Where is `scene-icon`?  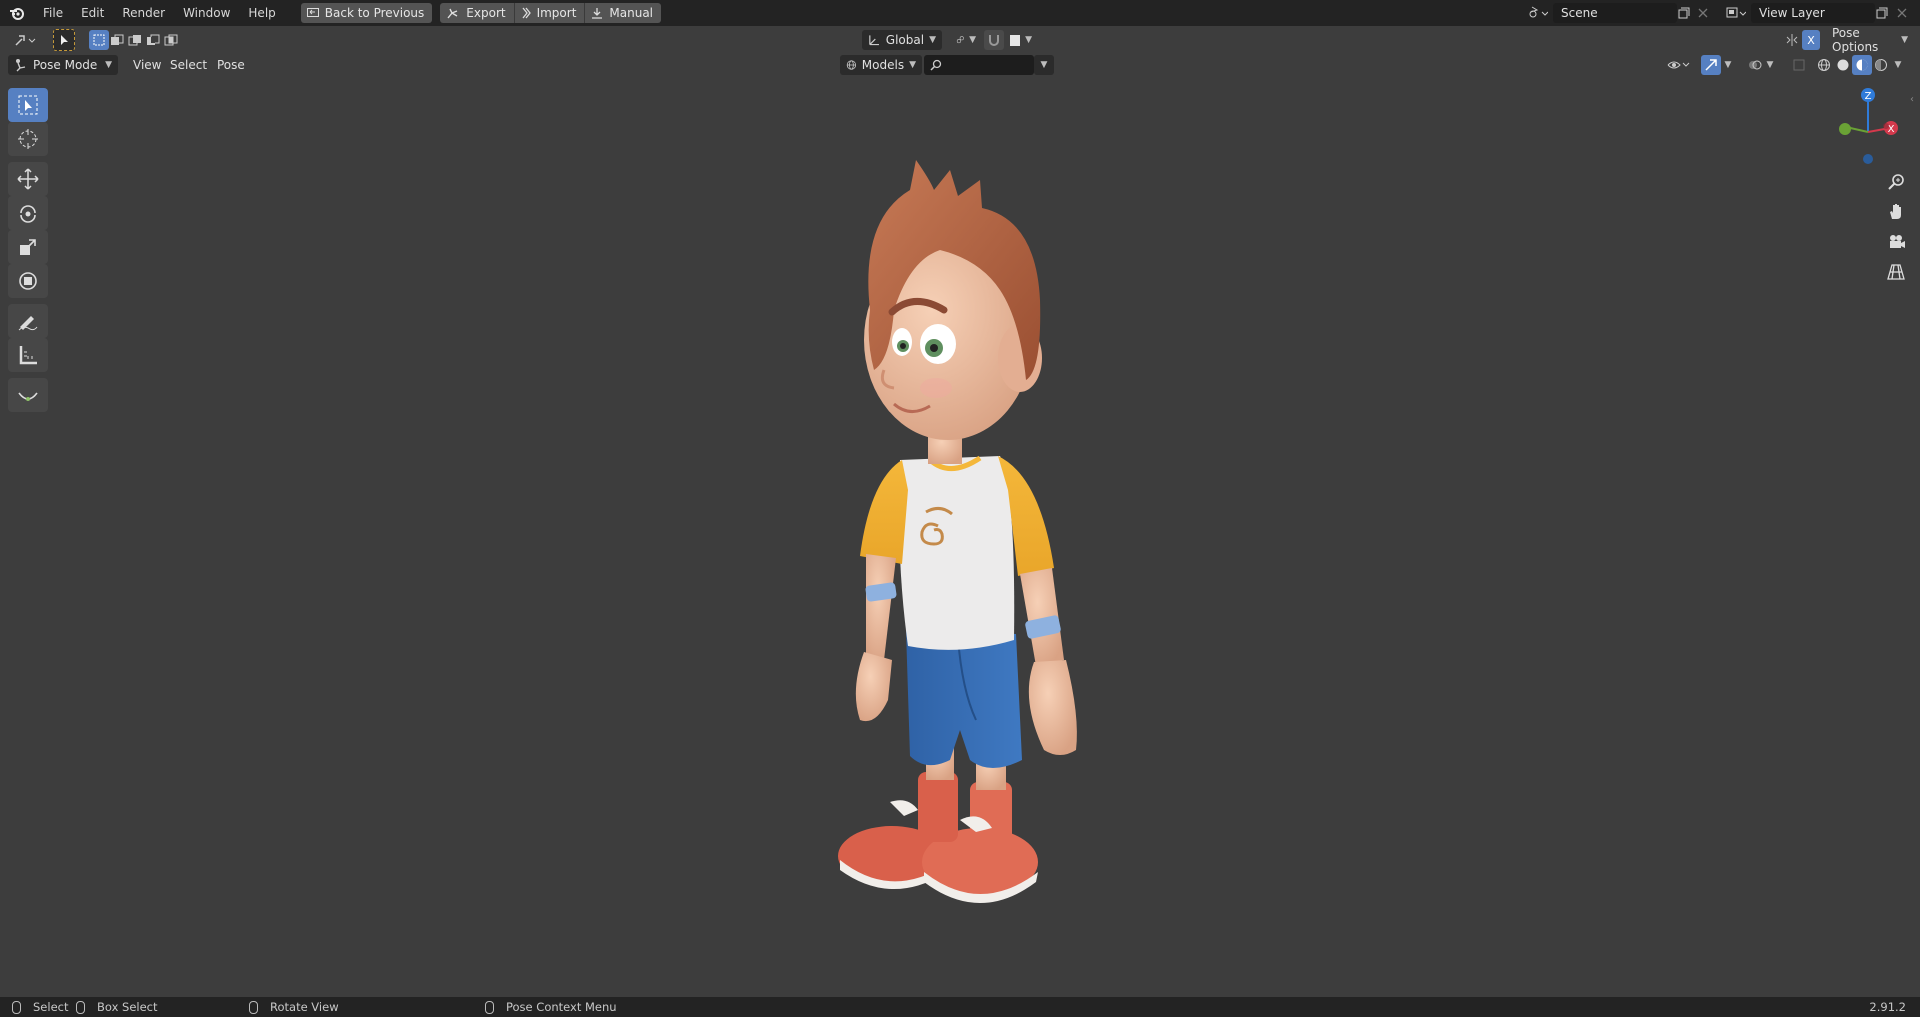 scene-icon is located at coordinates (1538, 13).